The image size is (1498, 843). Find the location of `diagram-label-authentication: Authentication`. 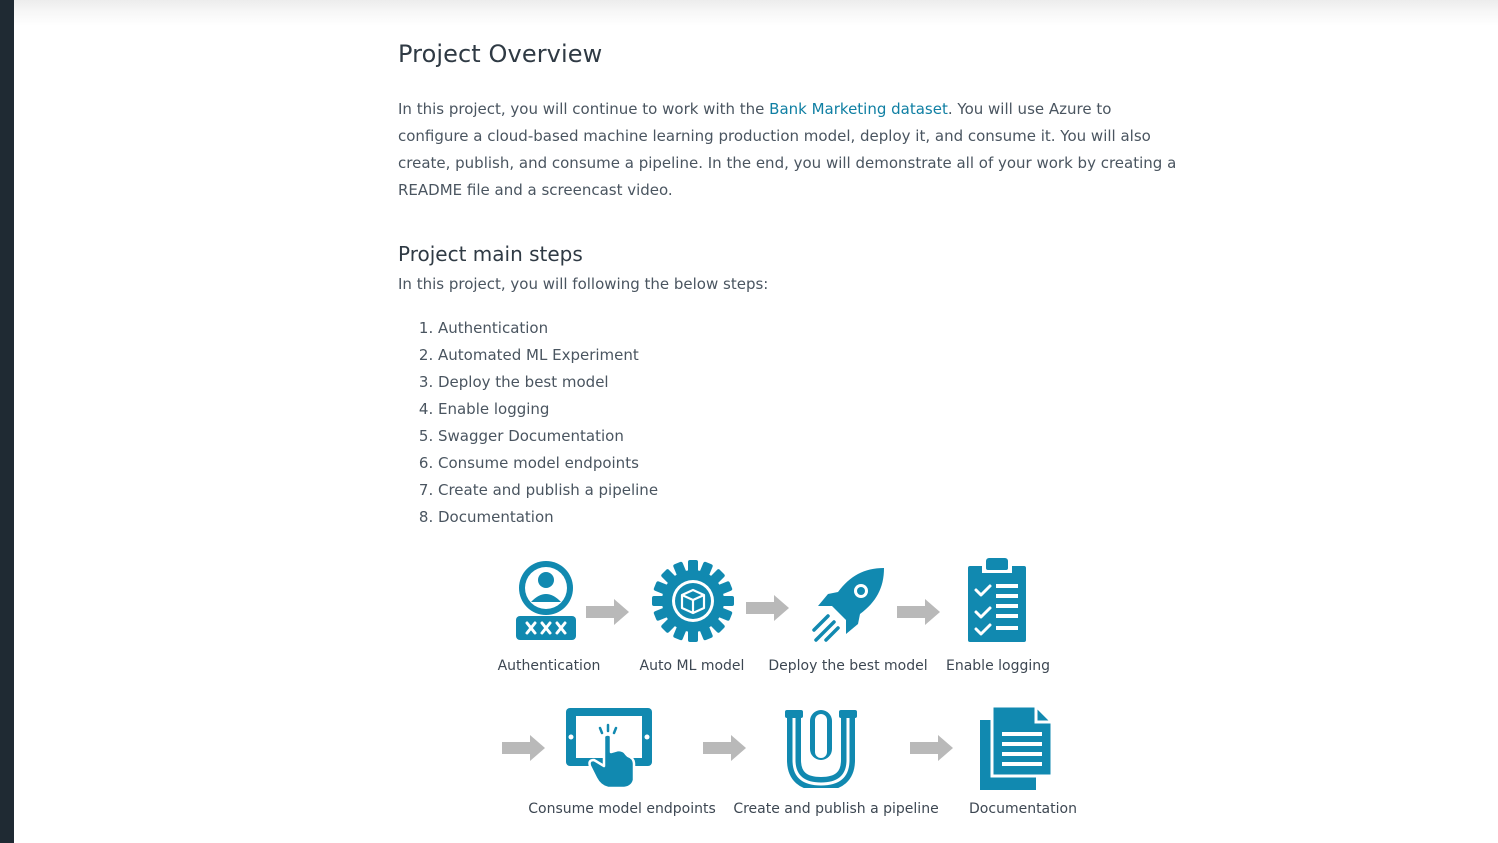

diagram-label-authentication: Authentication is located at coordinates (549, 666).